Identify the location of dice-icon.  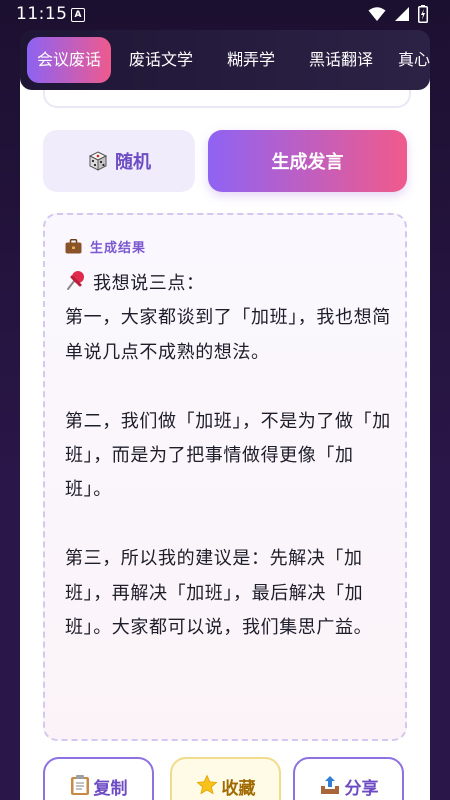
(98, 161).